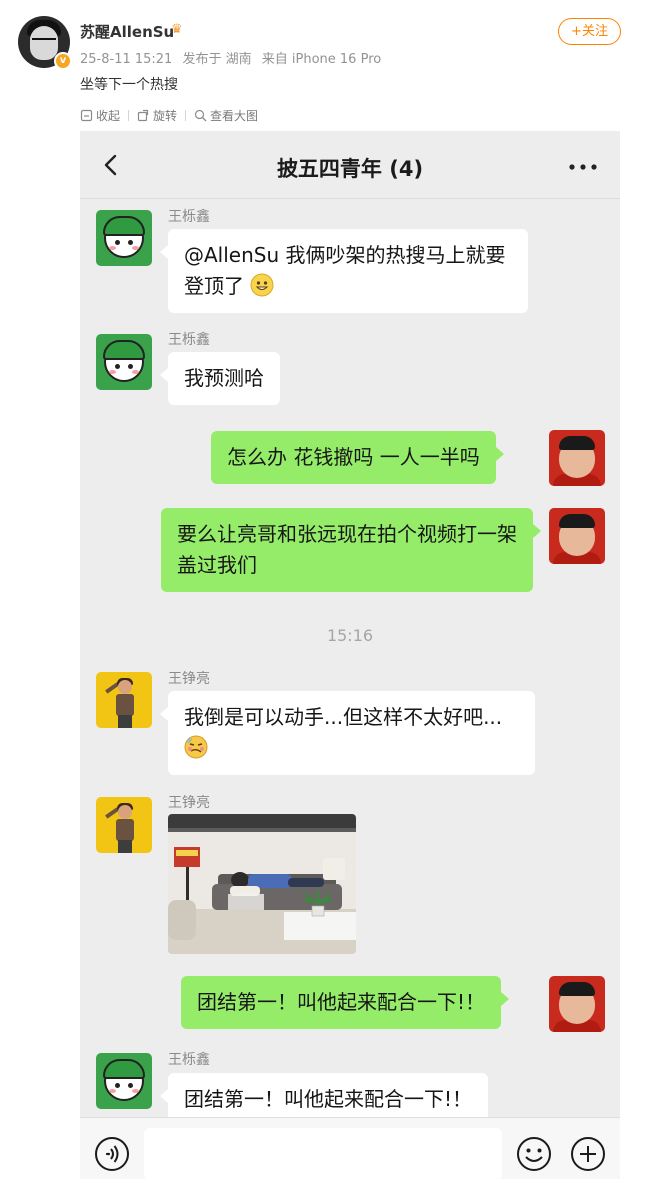 The image size is (651, 1179). What do you see at coordinates (108, 116) in the screenshot?
I see `collapse-label: 收起` at bounding box center [108, 116].